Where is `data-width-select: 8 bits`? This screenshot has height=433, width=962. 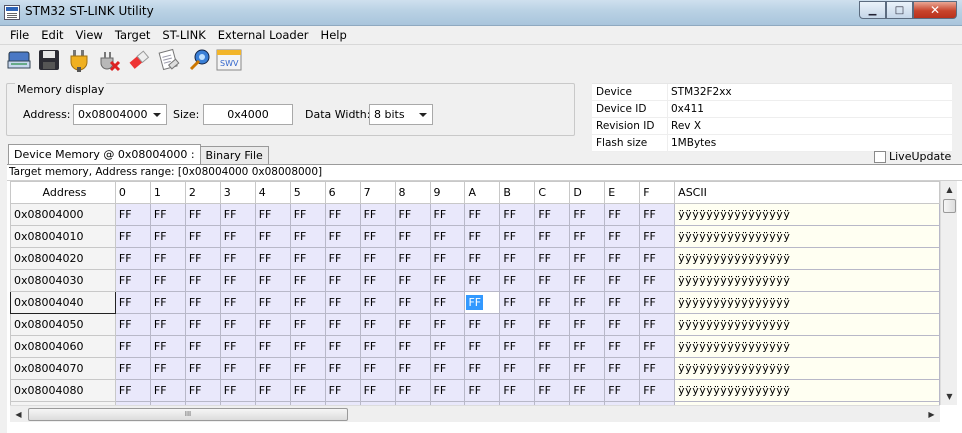
data-width-select: 8 bits is located at coordinates (401, 114).